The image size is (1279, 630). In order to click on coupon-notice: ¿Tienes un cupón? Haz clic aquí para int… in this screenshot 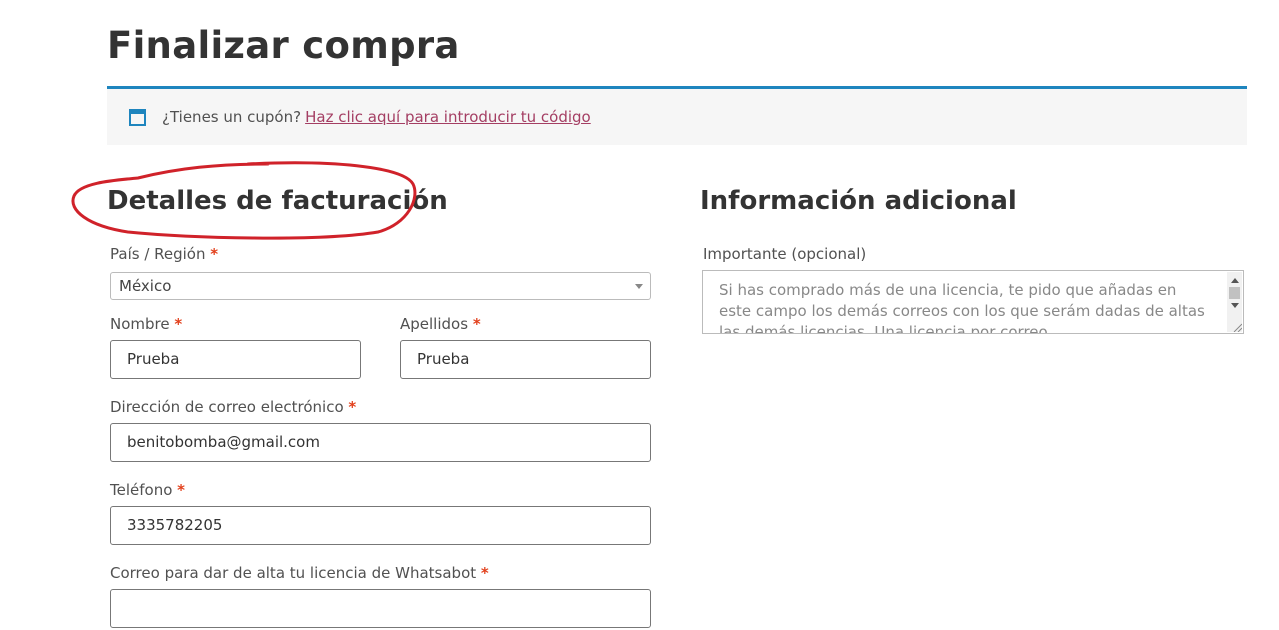, I will do `click(677, 115)`.